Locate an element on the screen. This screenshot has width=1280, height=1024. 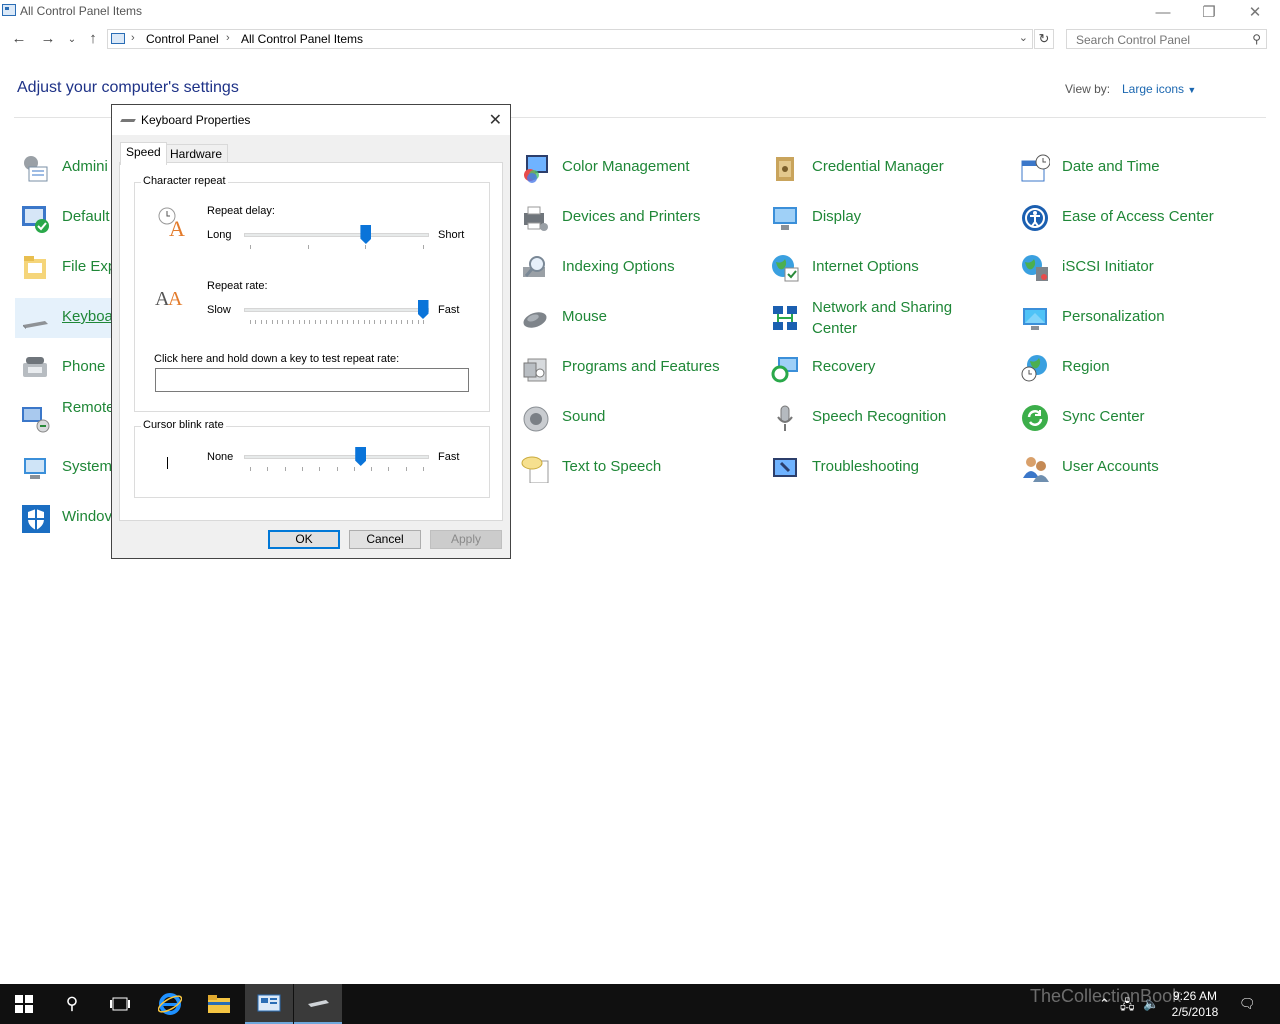
cp-item-iscsi-initiator: iSCSI Initiator is located at coordinates (1135, 268).